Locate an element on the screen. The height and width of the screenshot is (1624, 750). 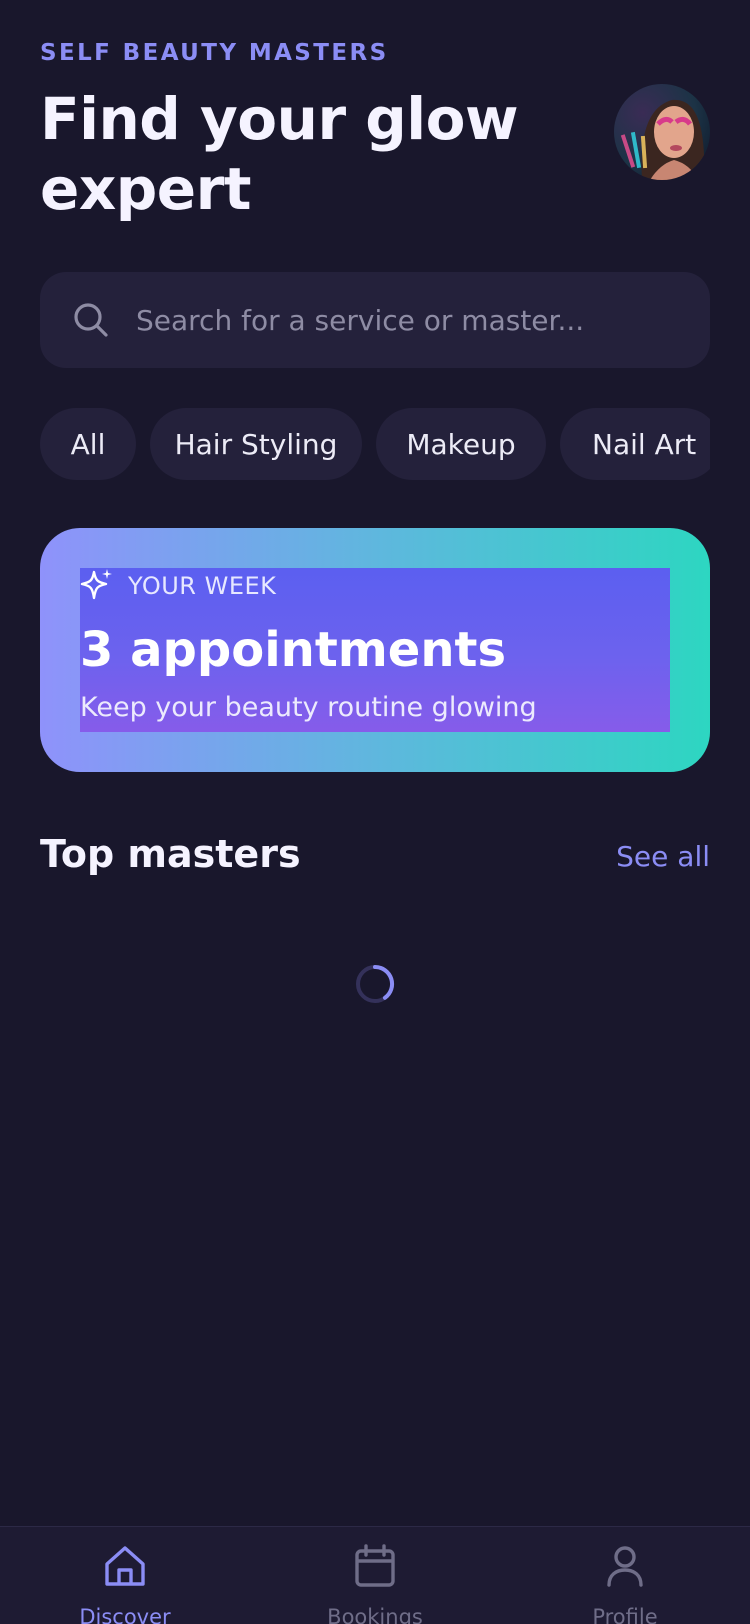
week-label: YOUR WEEK is located at coordinates (202, 586).